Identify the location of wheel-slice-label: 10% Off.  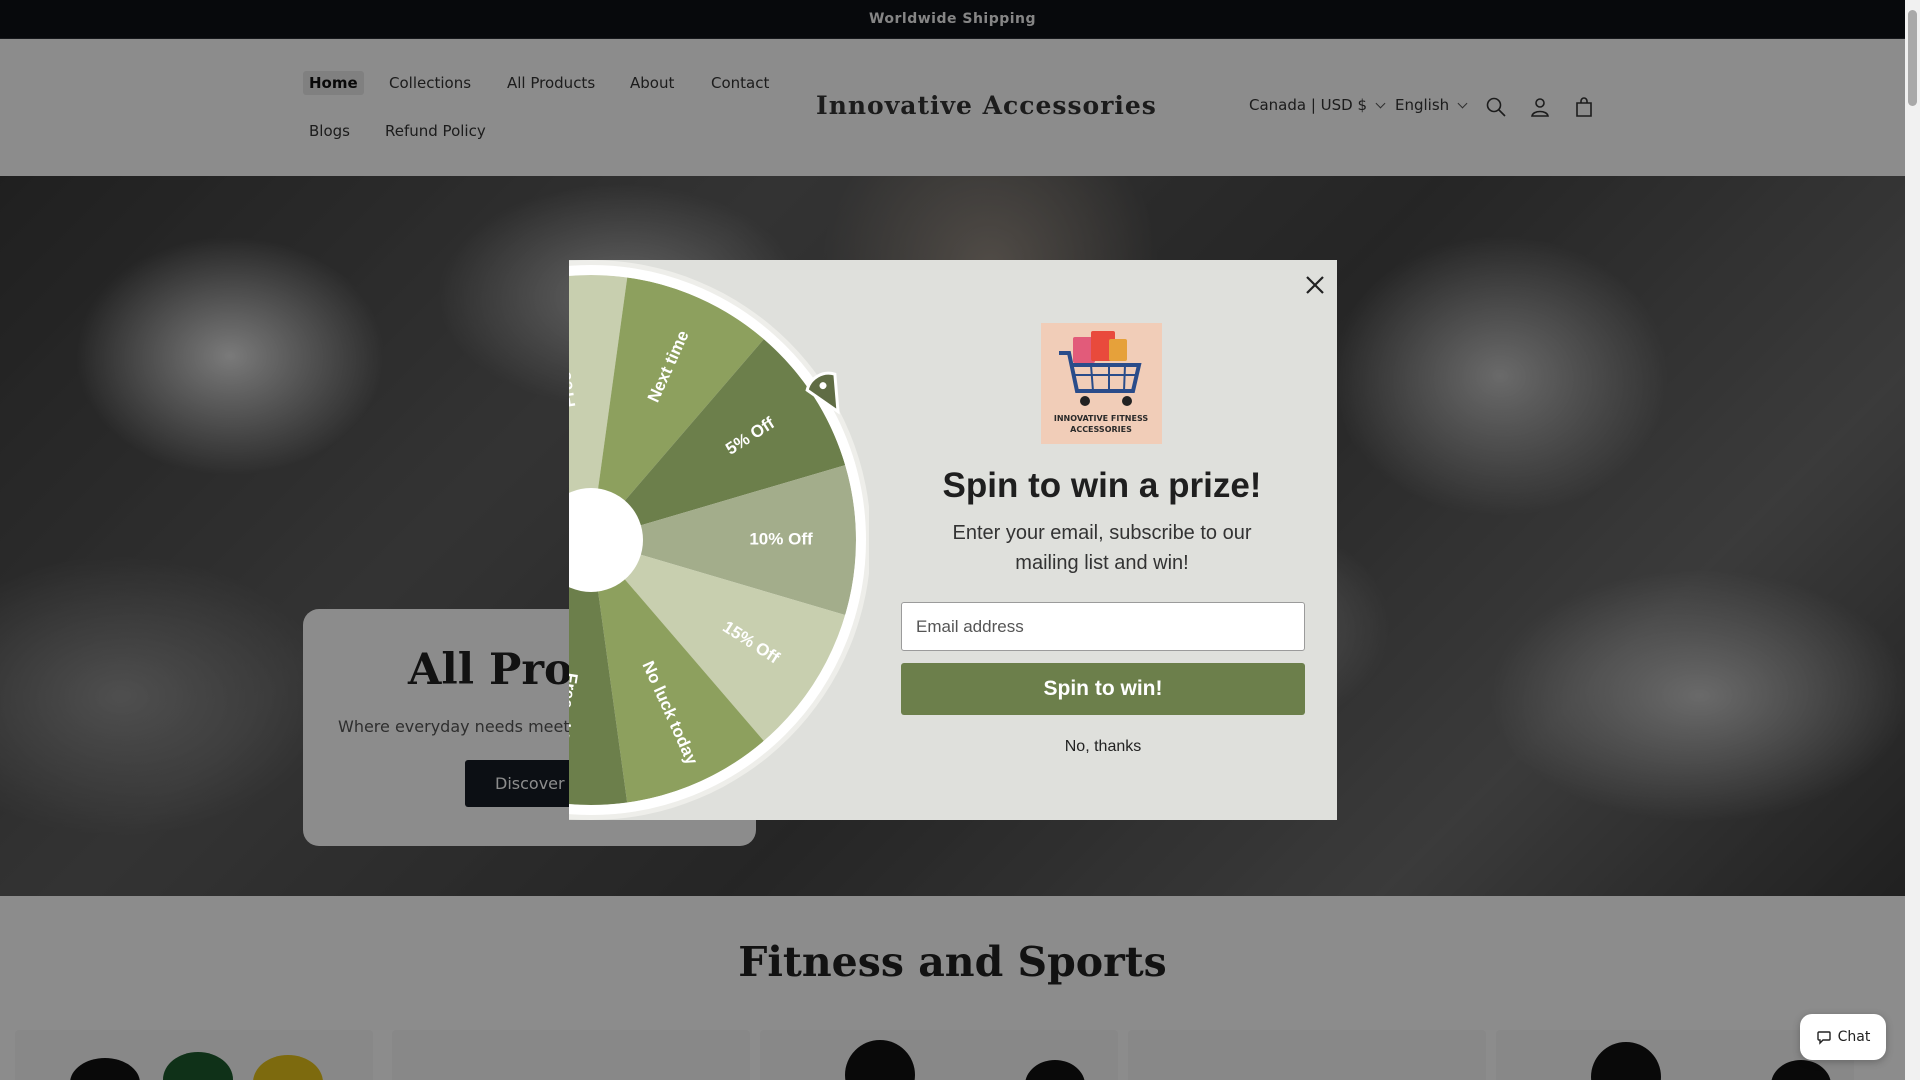
(781, 539).